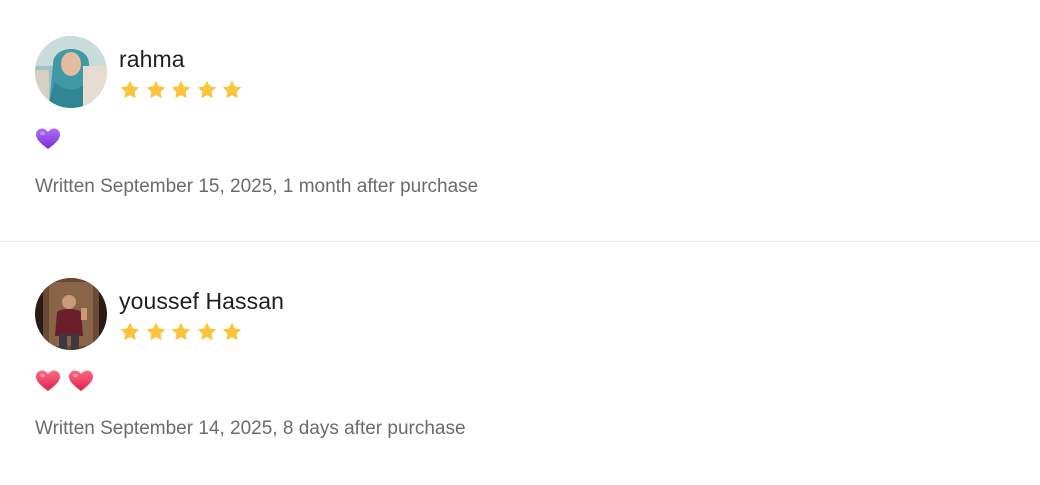 Image resolution: width=1040 pixels, height=485 pixels. What do you see at coordinates (48, 139) in the screenshot?
I see `purple-heart-icon` at bounding box center [48, 139].